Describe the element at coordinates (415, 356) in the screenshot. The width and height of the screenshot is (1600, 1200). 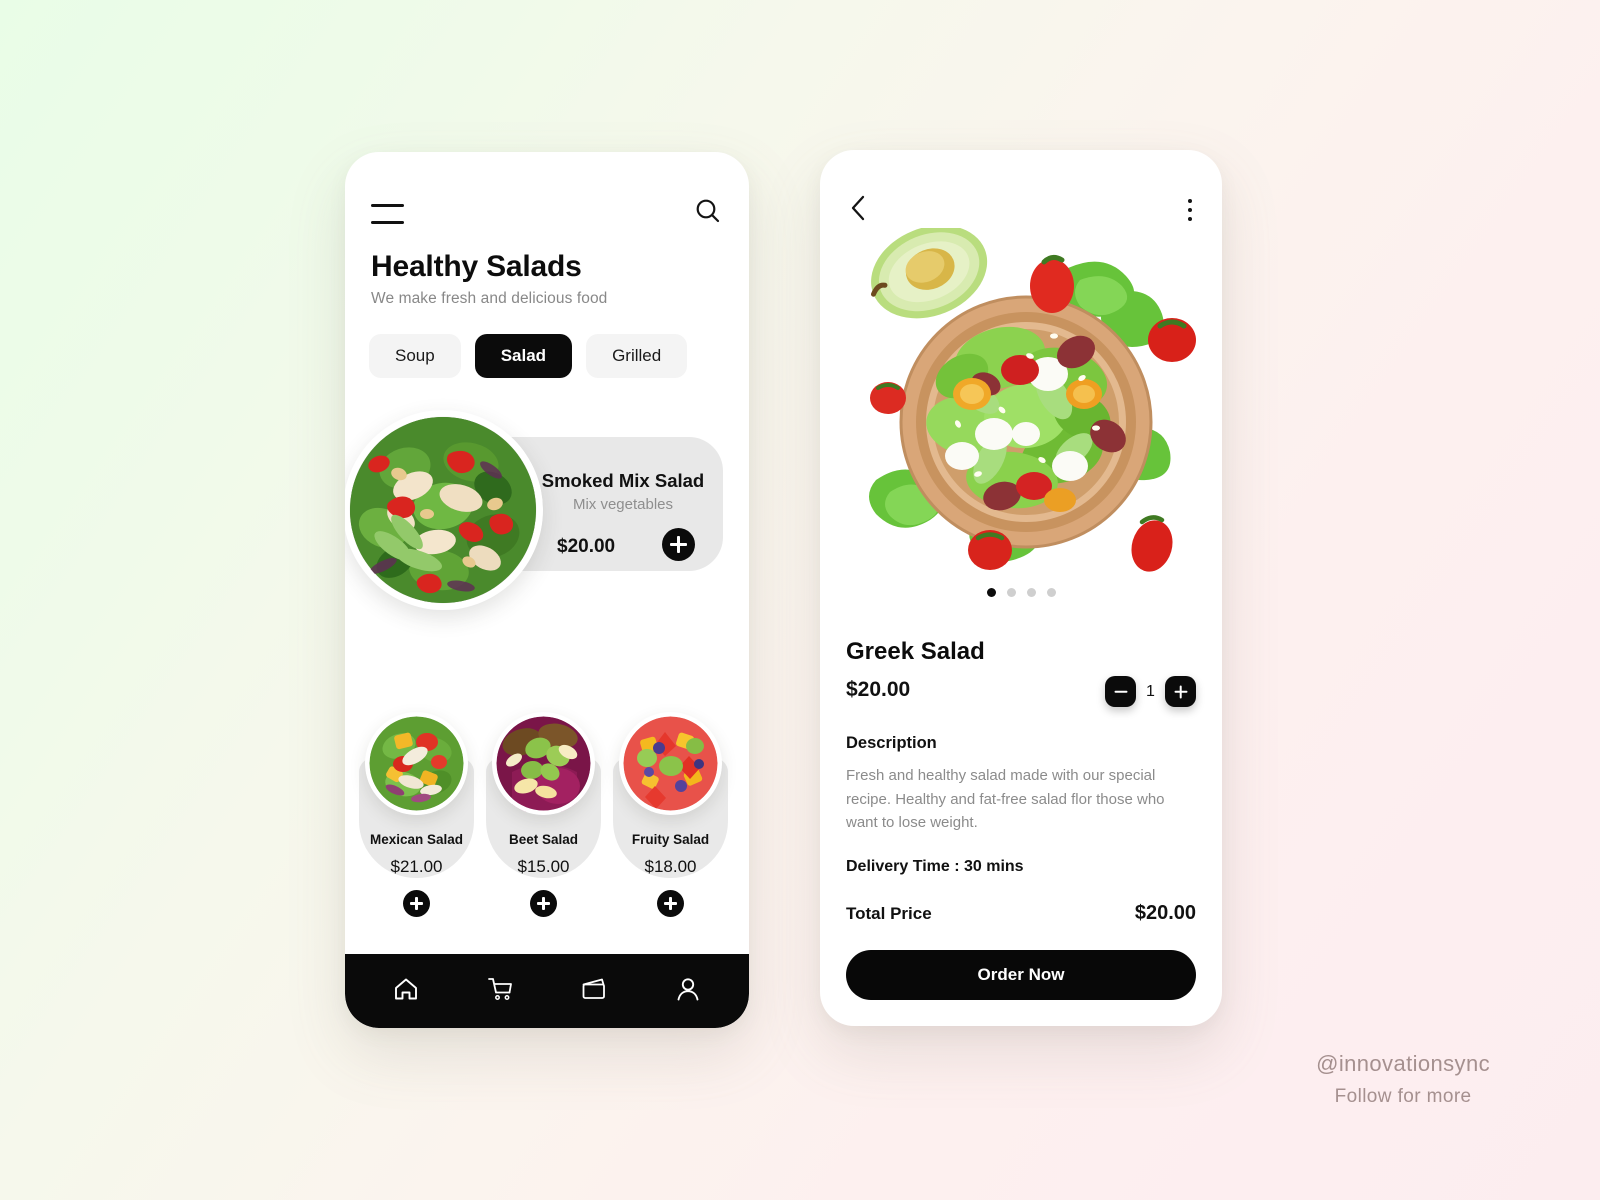
I see `category-chip-soup: Soup` at that location.